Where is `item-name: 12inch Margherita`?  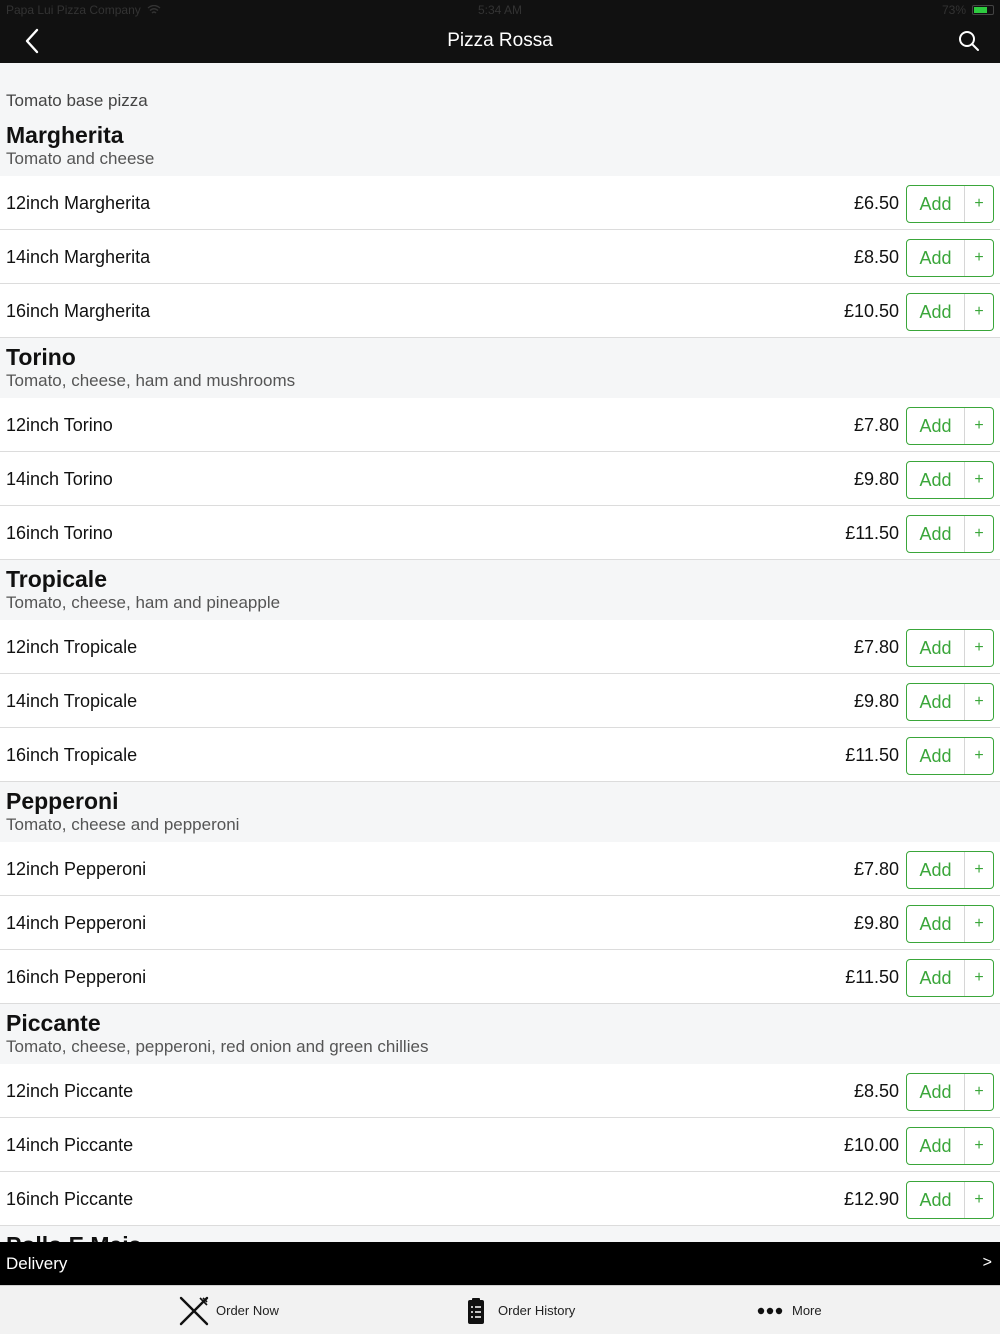
item-name: 12inch Margherita is located at coordinates (78, 203).